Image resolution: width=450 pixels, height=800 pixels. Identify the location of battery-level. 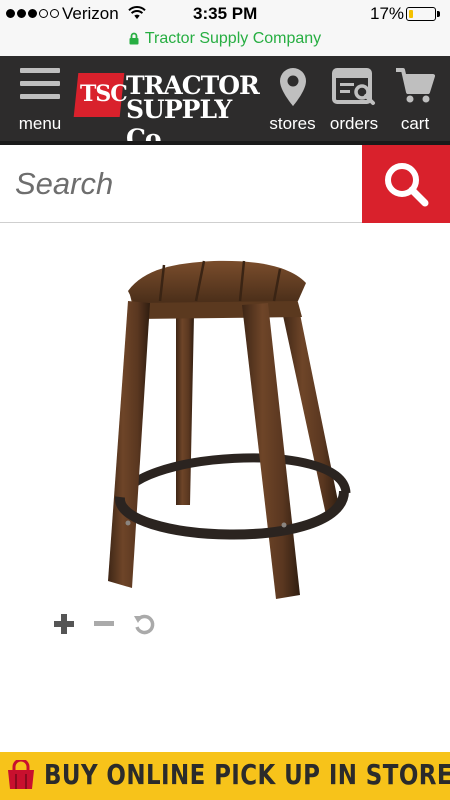
(411, 14).